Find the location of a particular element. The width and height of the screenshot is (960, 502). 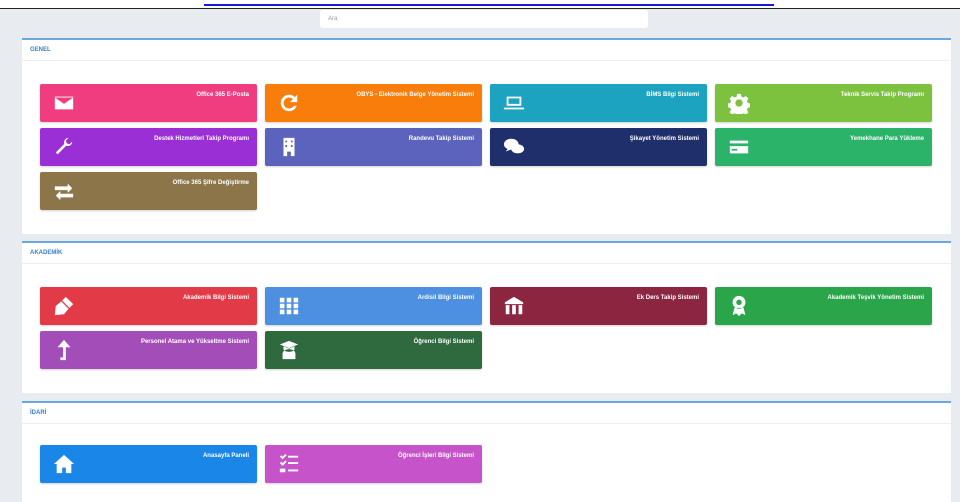

tile-obys: OBYS - Elektronik Belge Yönetim Sistemi is located at coordinates (373, 103).